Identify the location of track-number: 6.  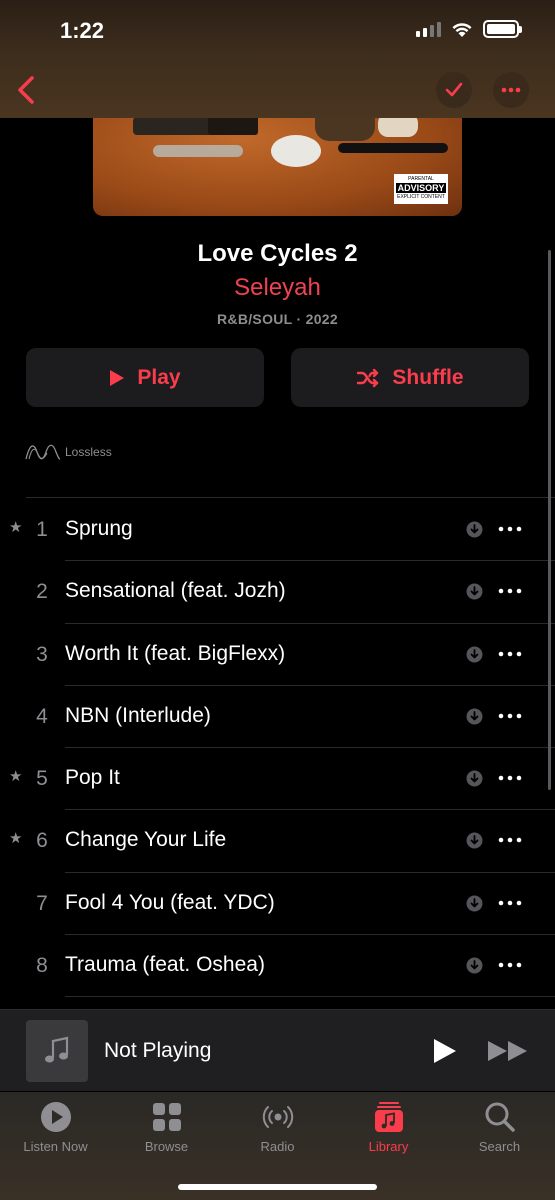
(42, 841).